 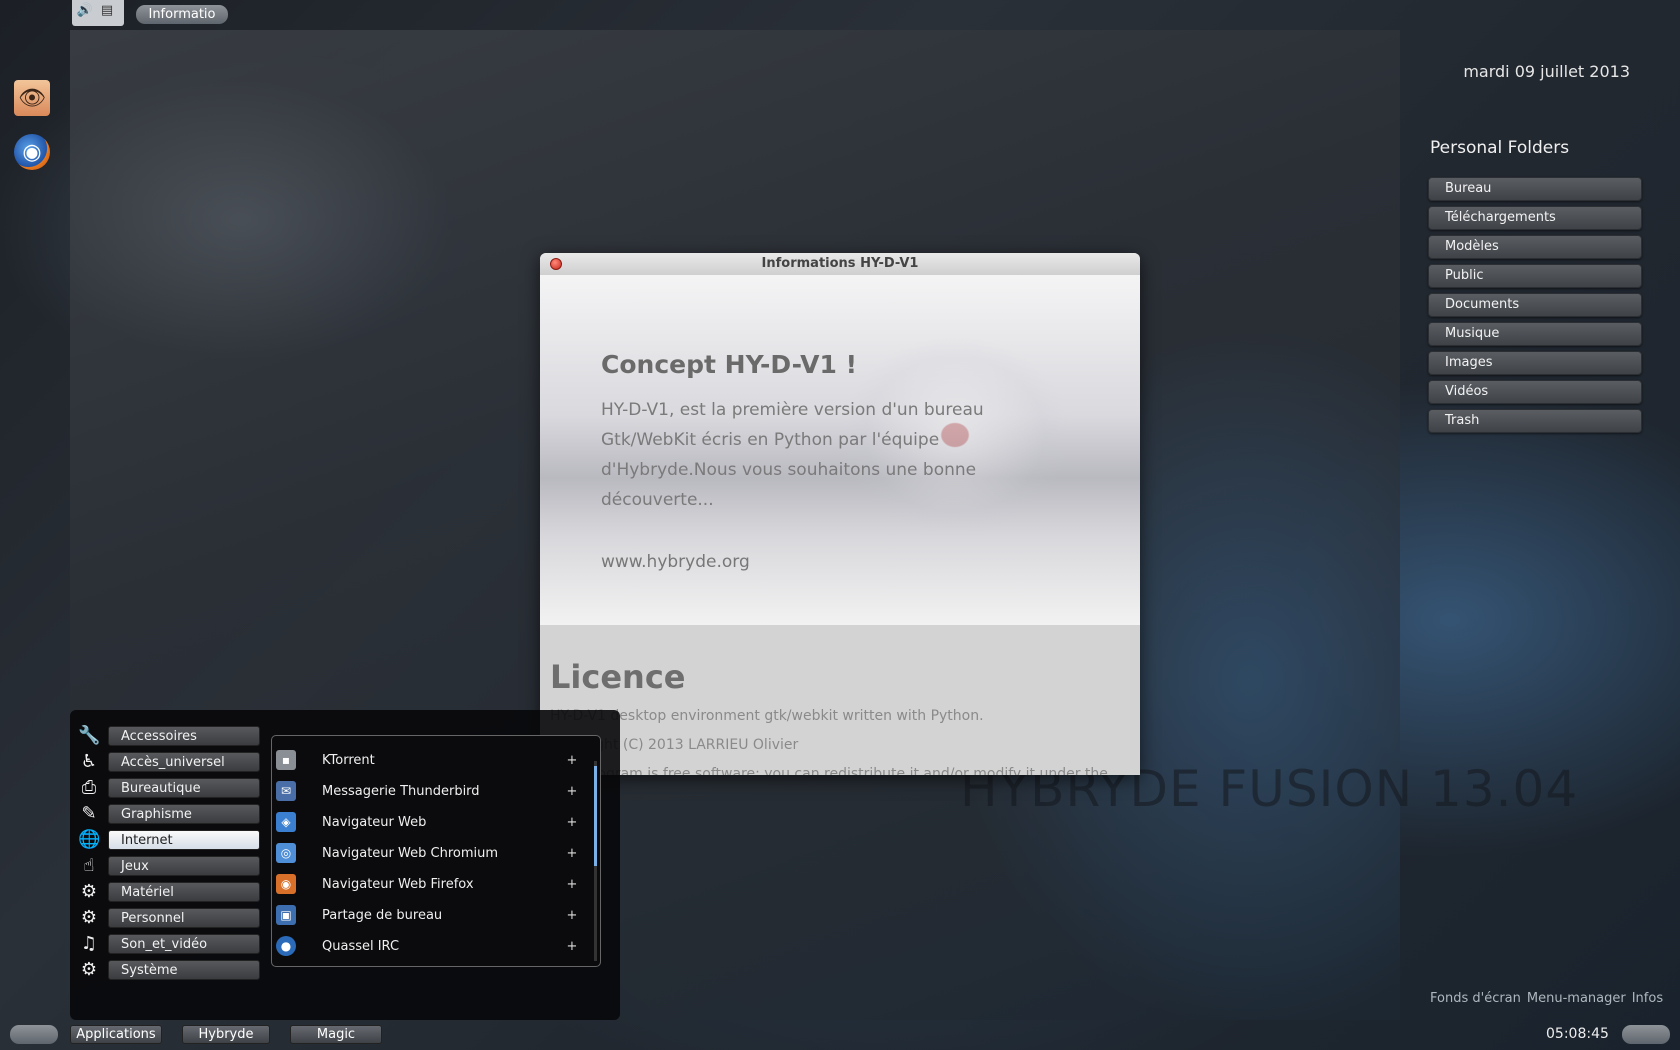 What do you see at coordinates (618, 677) in the screenshot?
I see `licence-heading: Licence` at bounding box center [618, 677].